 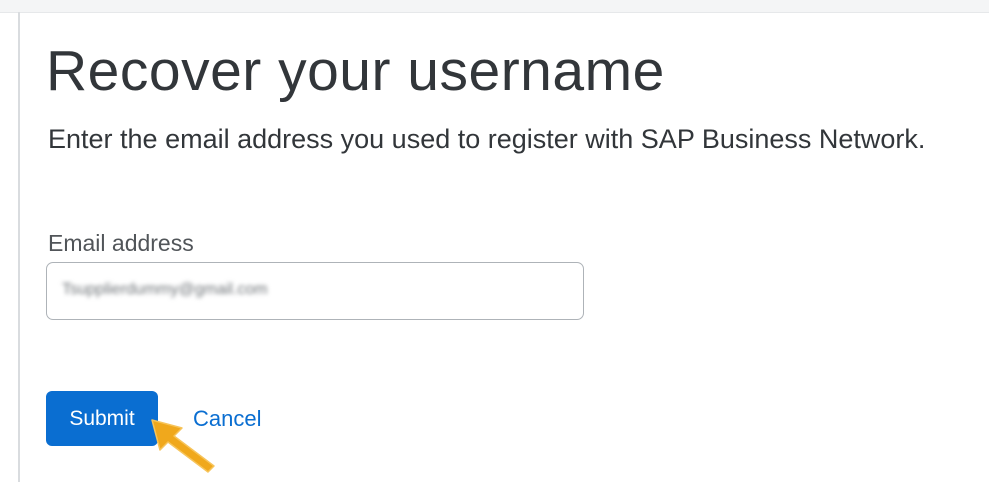 I want to click on email-field-label: Email address, so click(x=121, y=243).